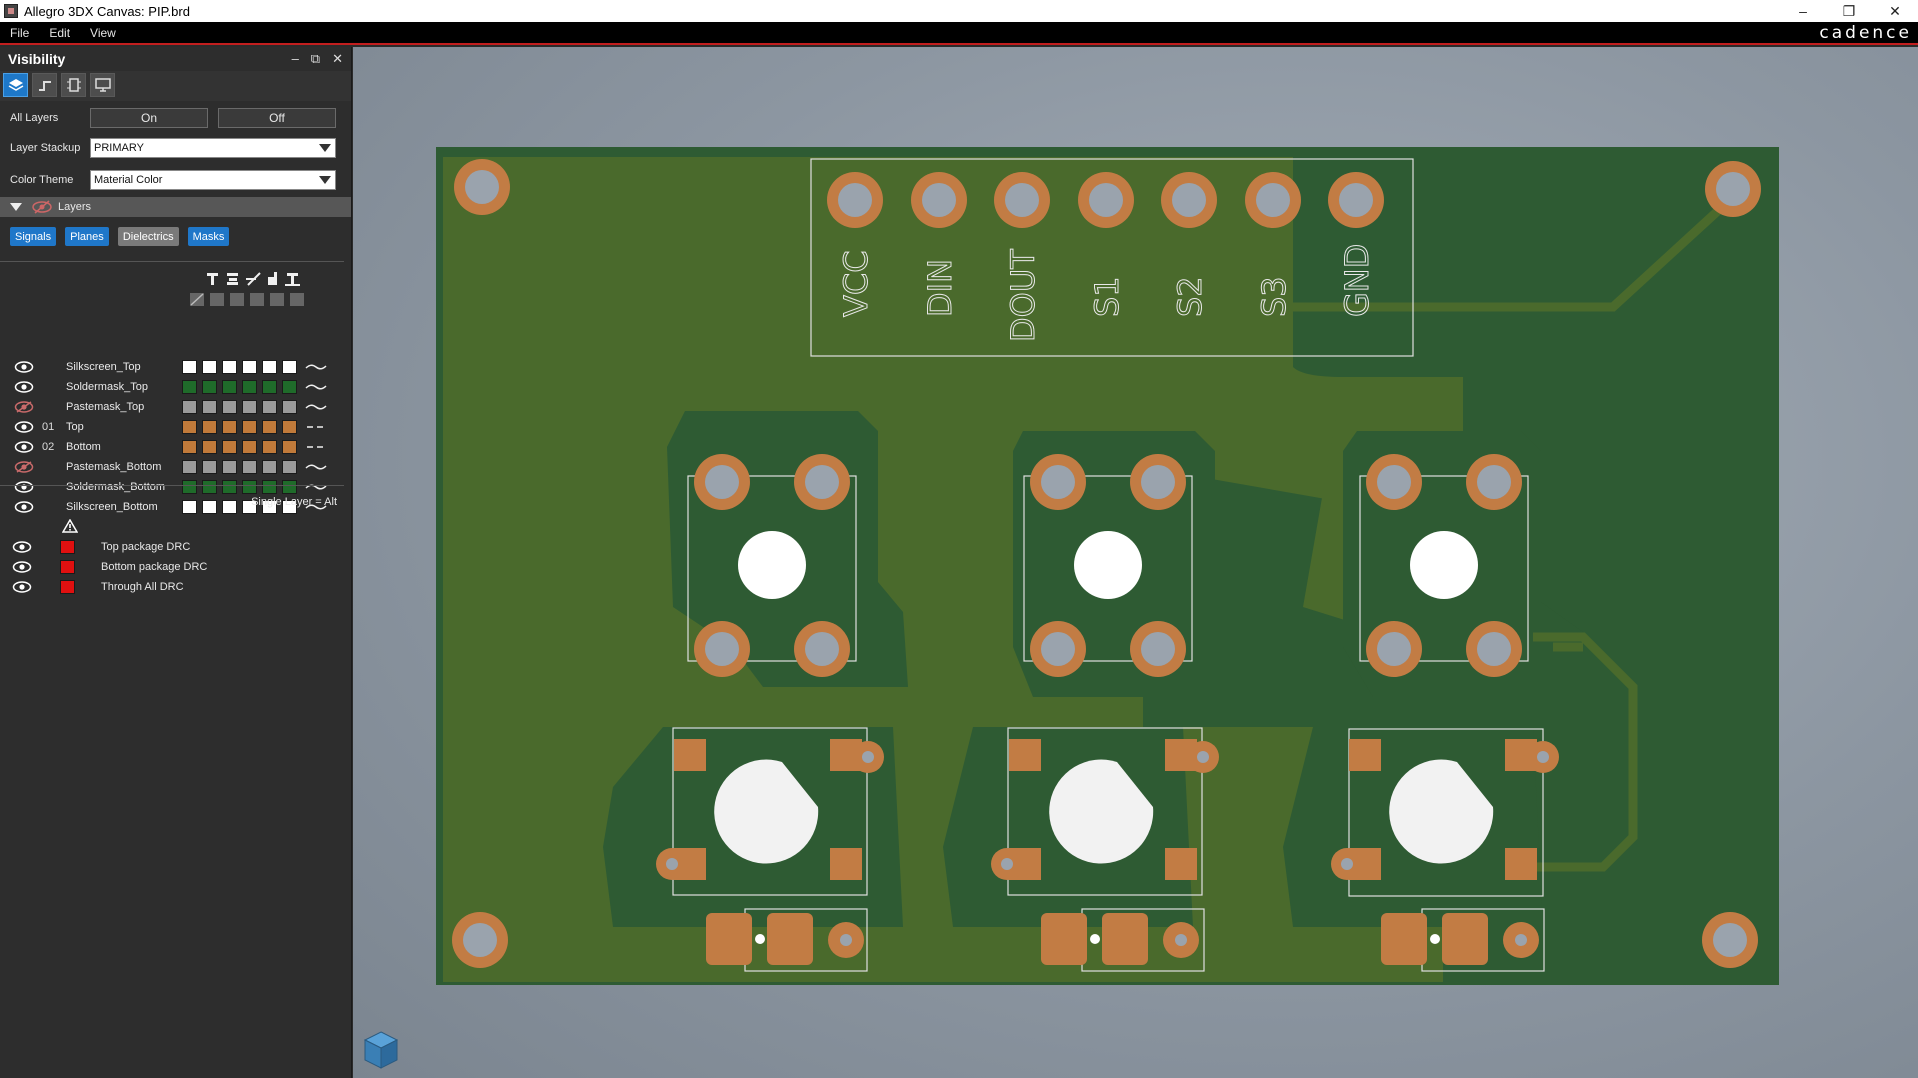  I want to click on layer-row: Soldermask_Top, so click(174, 387).